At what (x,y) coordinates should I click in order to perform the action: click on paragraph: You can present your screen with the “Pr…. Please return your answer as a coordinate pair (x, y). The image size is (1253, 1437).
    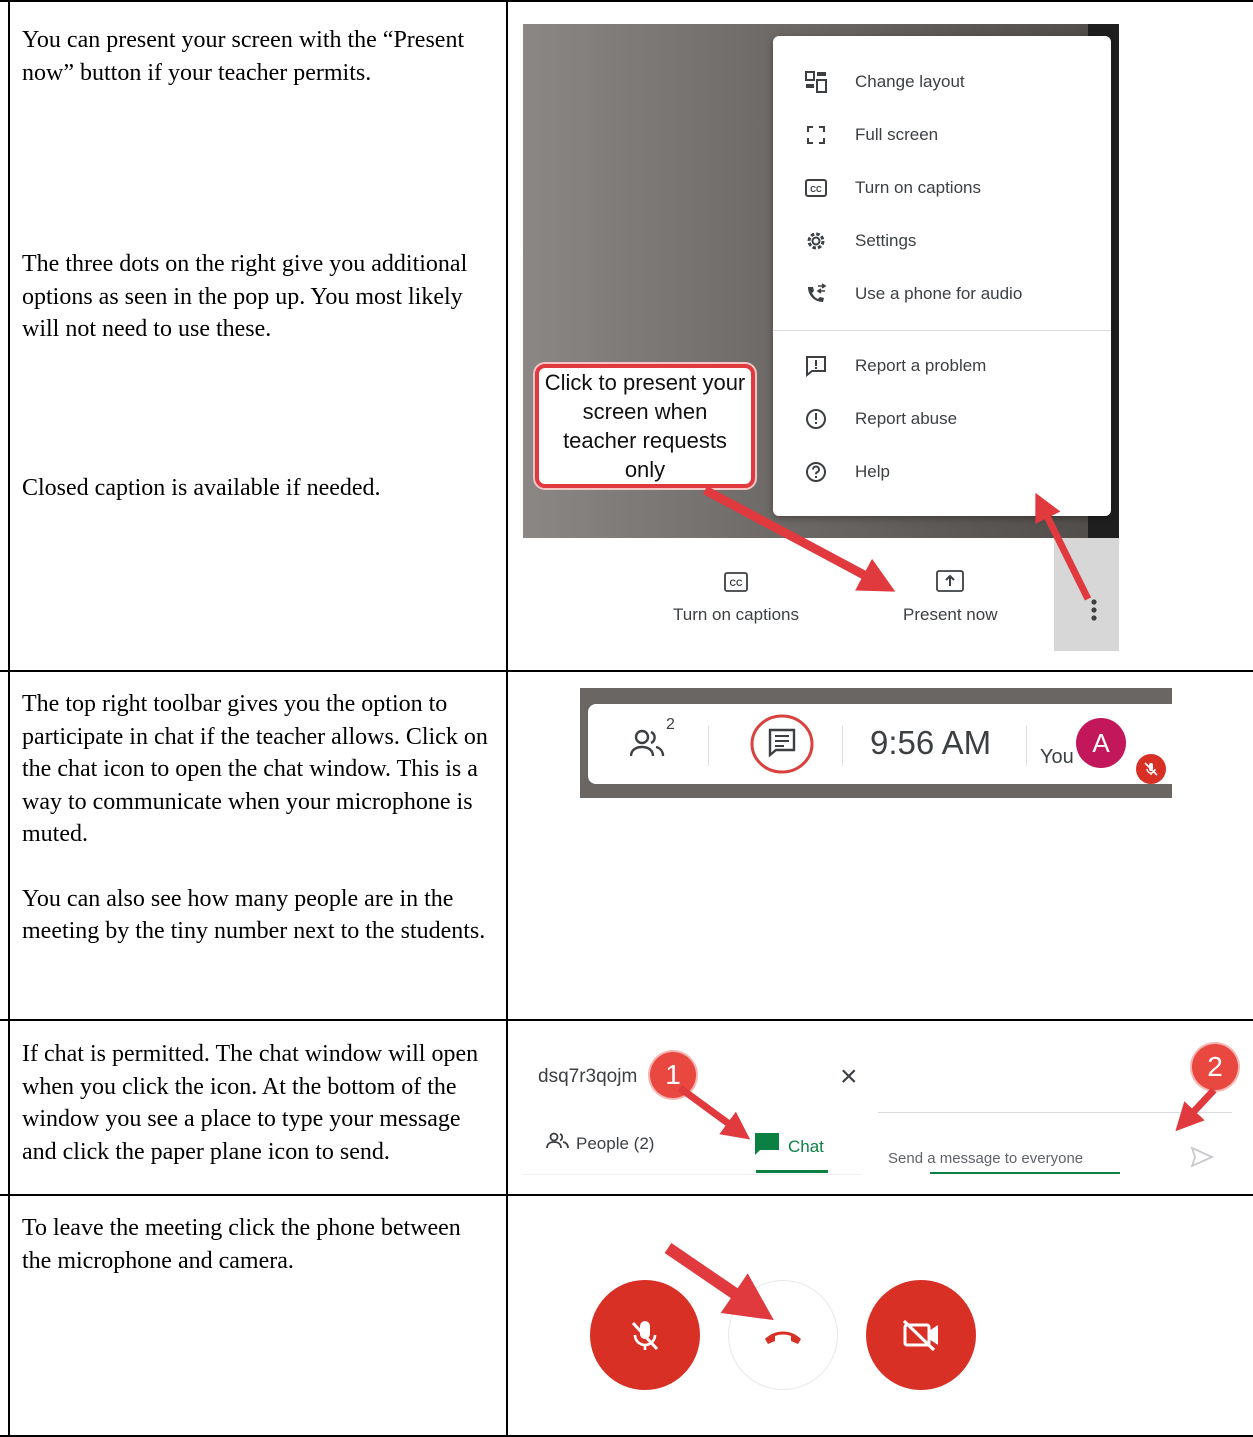
    Looking at the image, I should click on (243, 56).